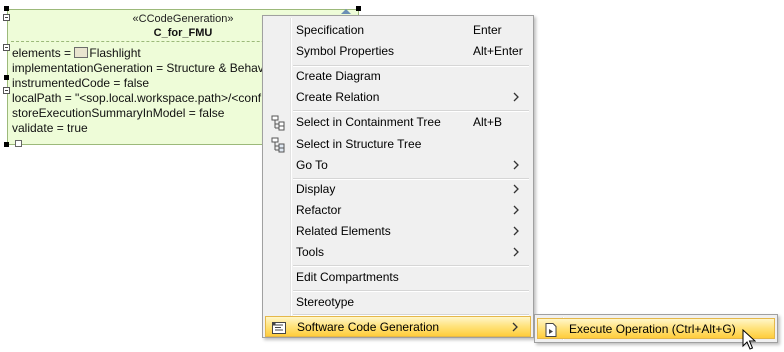 This screenshot has height=352, width=784. Describe the element at coordinates (43, 53) in the screenshot. I see `property-text: elements =` at that location.